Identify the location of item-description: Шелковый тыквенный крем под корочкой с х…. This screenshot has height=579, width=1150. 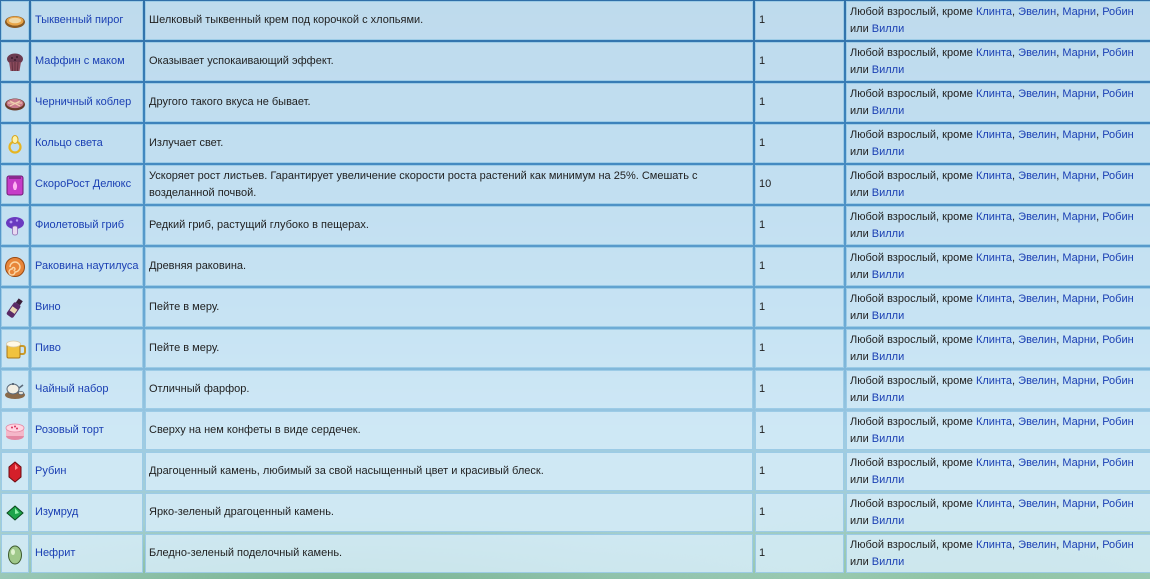
(449, 20).